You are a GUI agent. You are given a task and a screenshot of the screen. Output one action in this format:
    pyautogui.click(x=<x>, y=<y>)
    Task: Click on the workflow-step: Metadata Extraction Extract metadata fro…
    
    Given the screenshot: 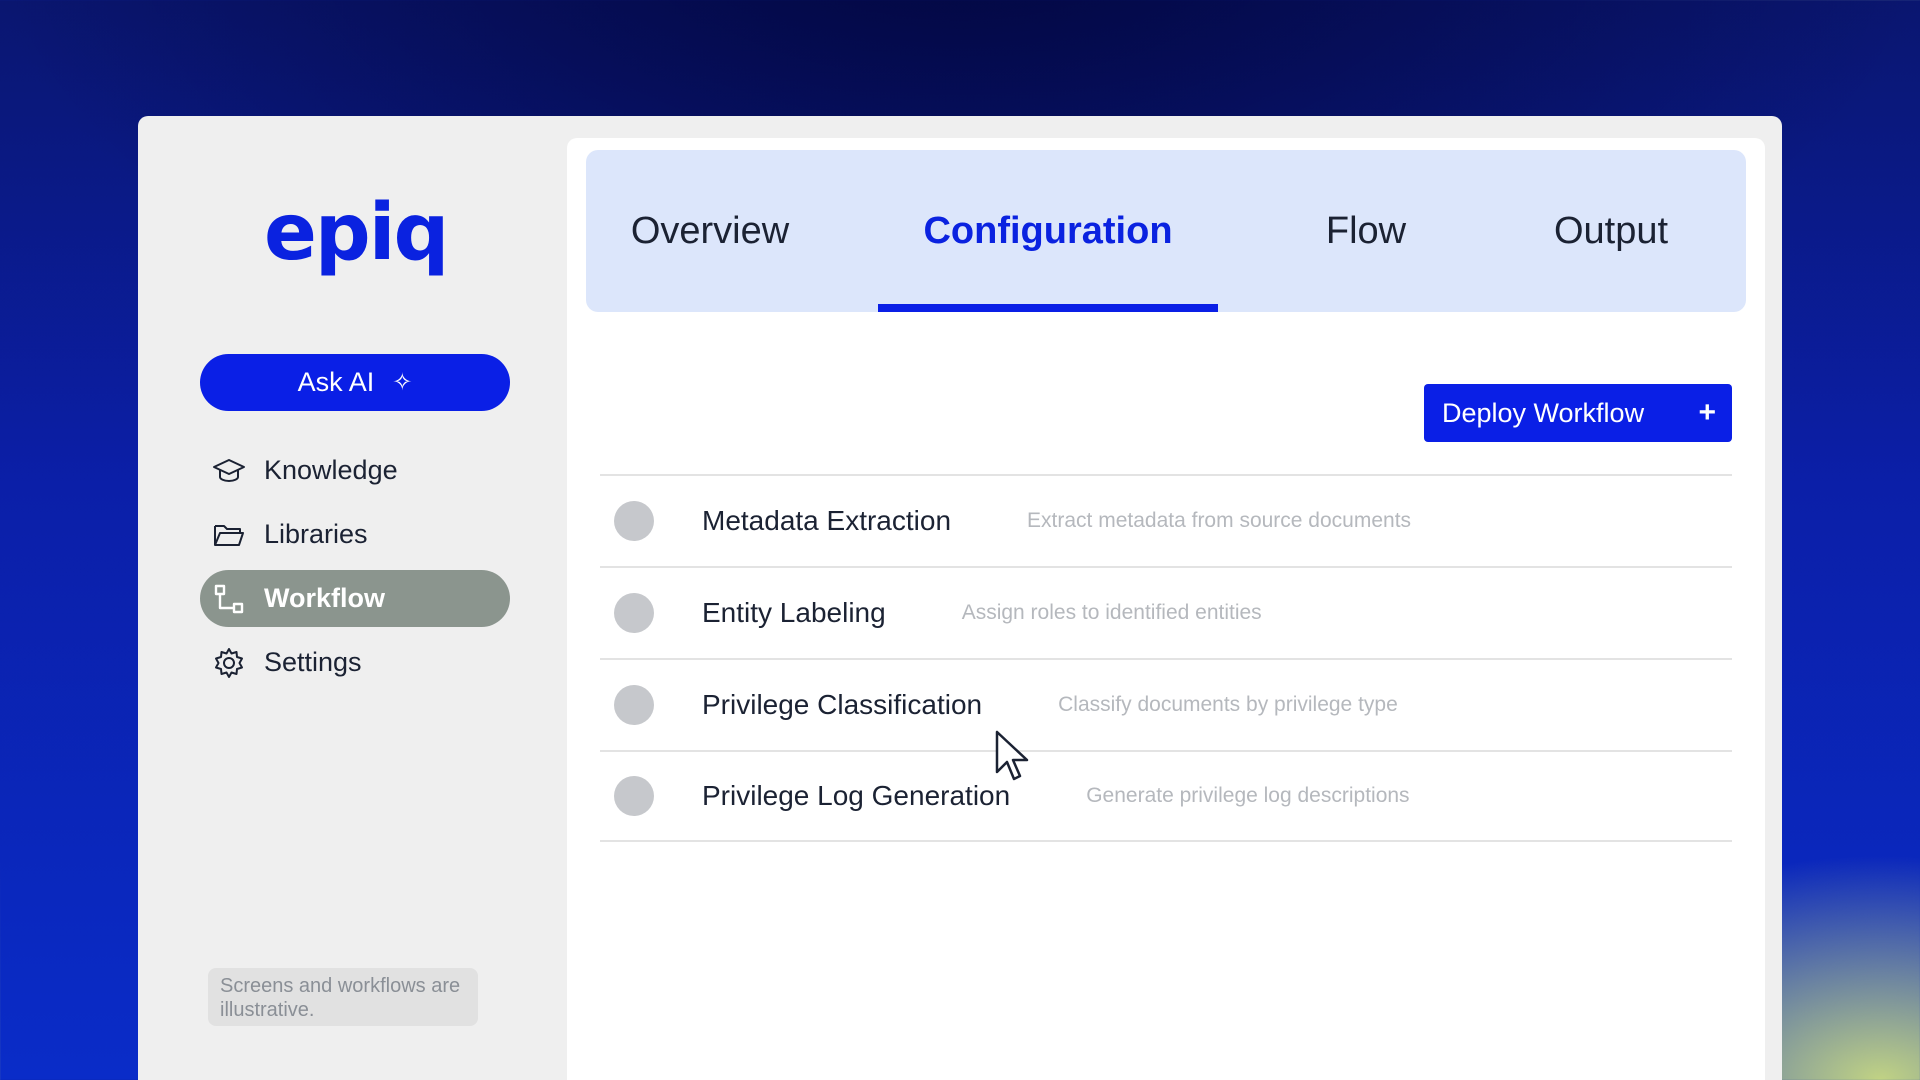 What is the action you would take?
    pyautogui.click(x=1166, y=520)
    